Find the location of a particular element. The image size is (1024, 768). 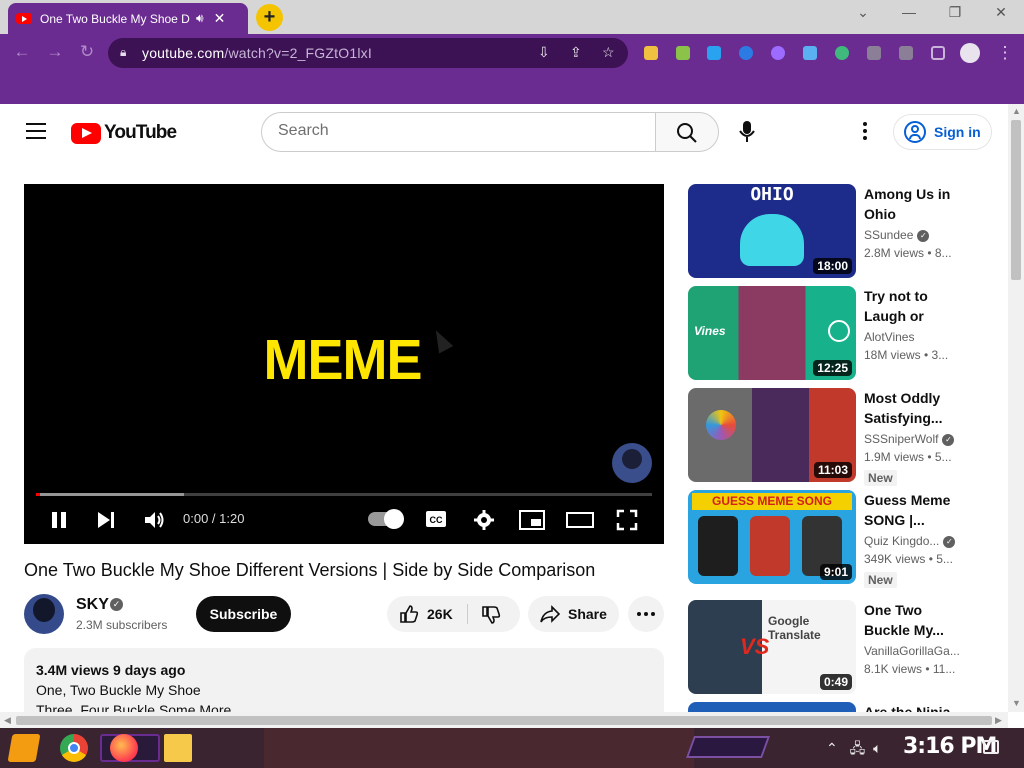

tab-close-icon: ✕ is located at coordinates (220, 18).